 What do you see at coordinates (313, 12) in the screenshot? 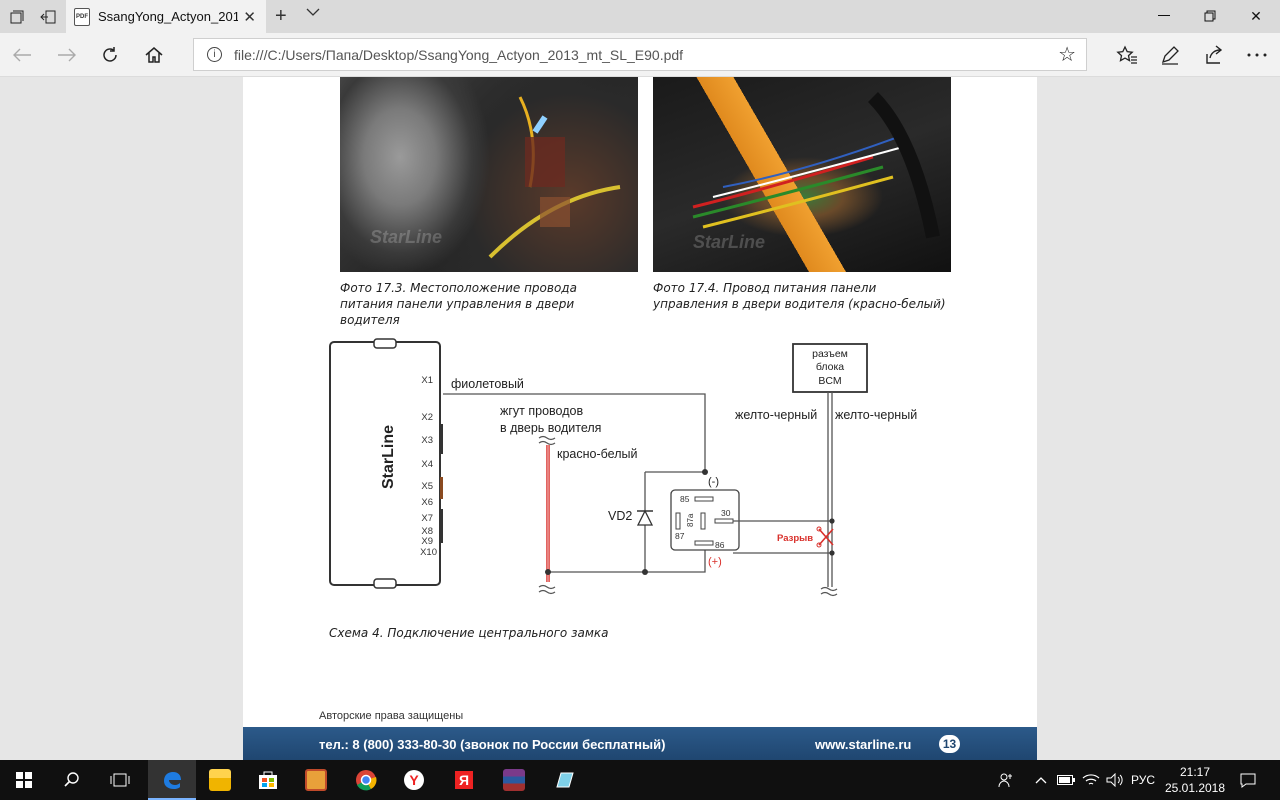
I see `tab-preview-chevron-icon` at bounding box center [313, 12].